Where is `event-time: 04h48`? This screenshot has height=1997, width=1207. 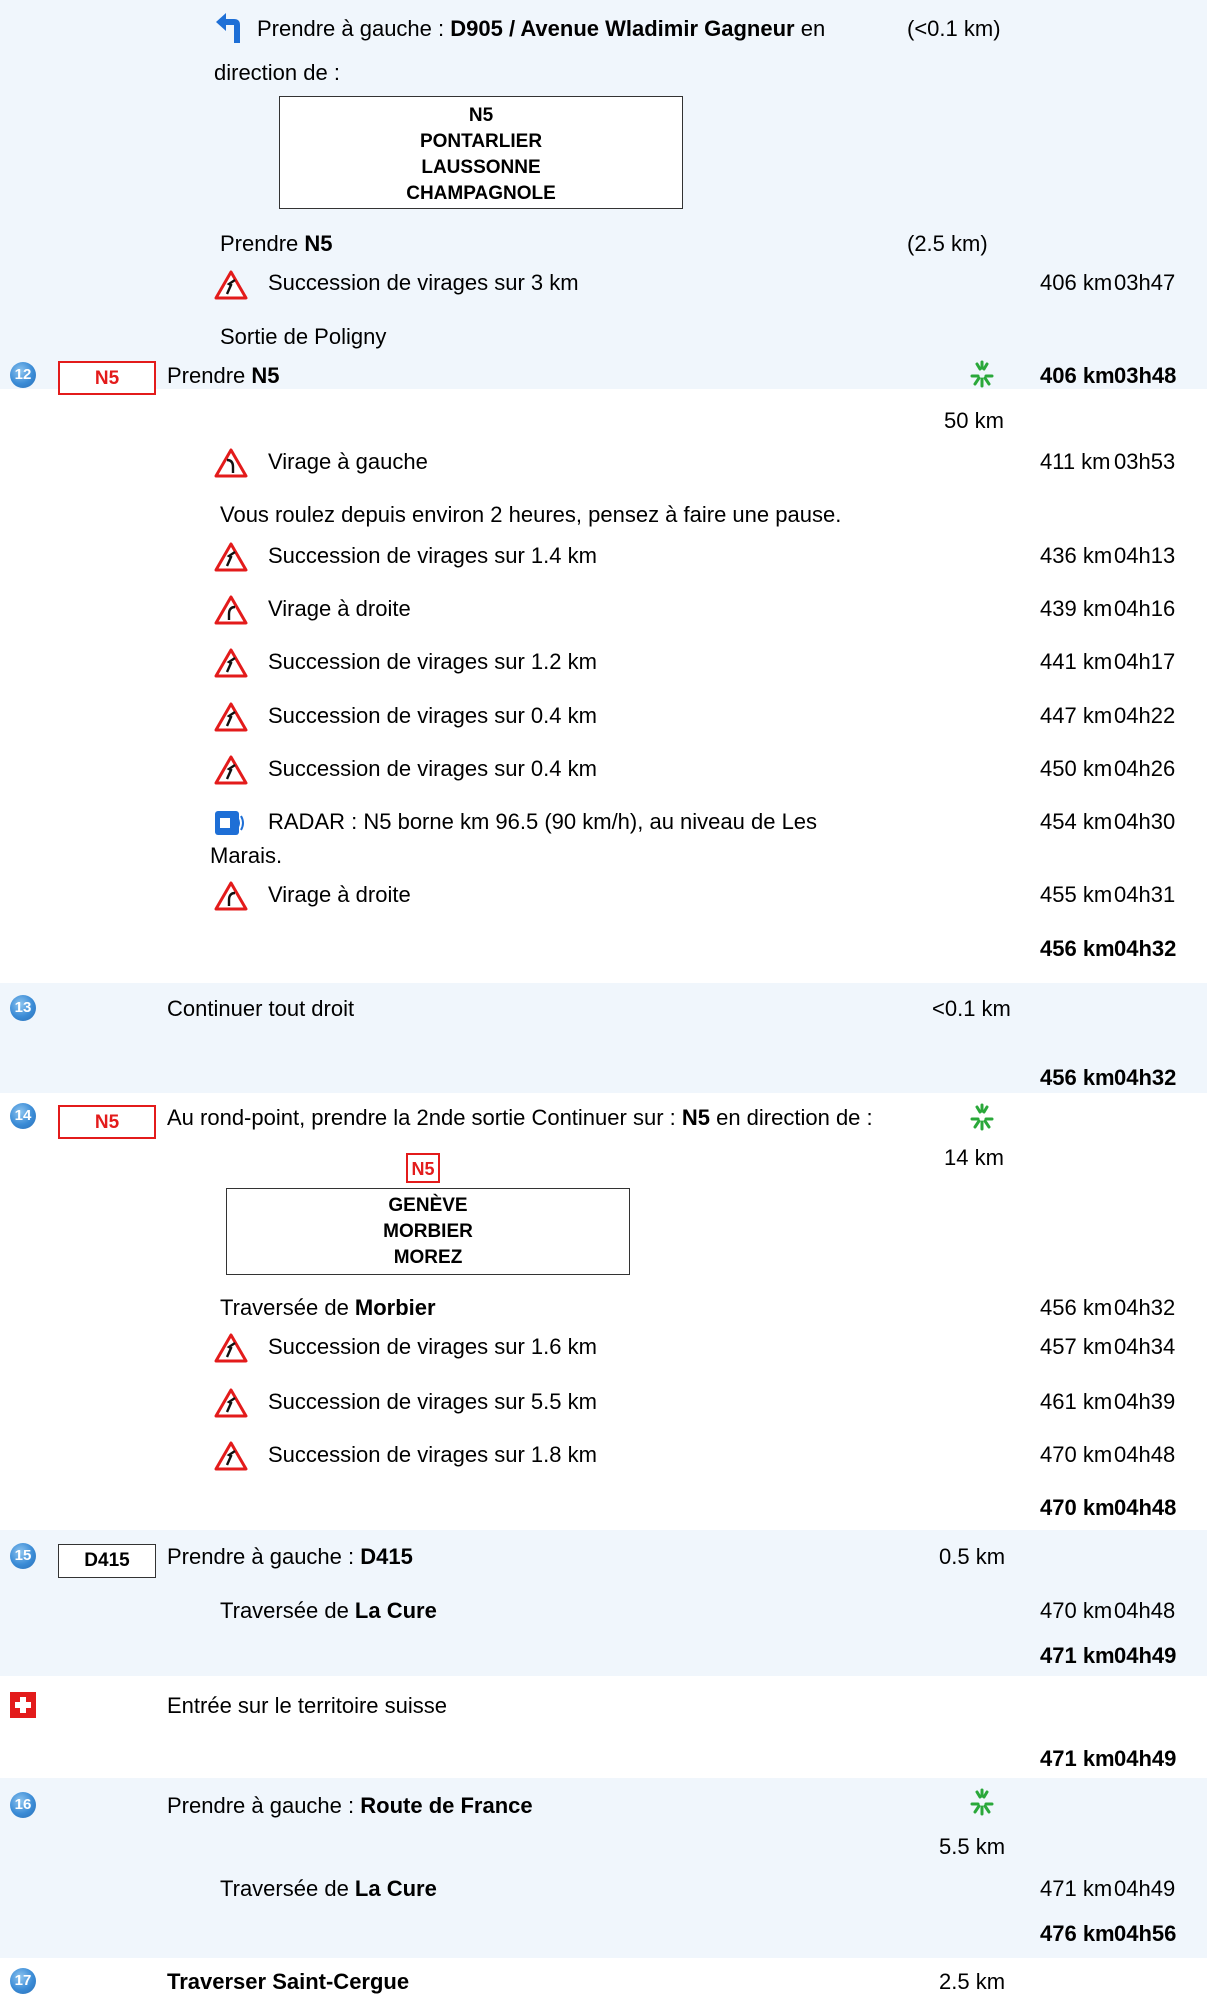
event-time: 04h48 is located at coordinates (1145, 1454).